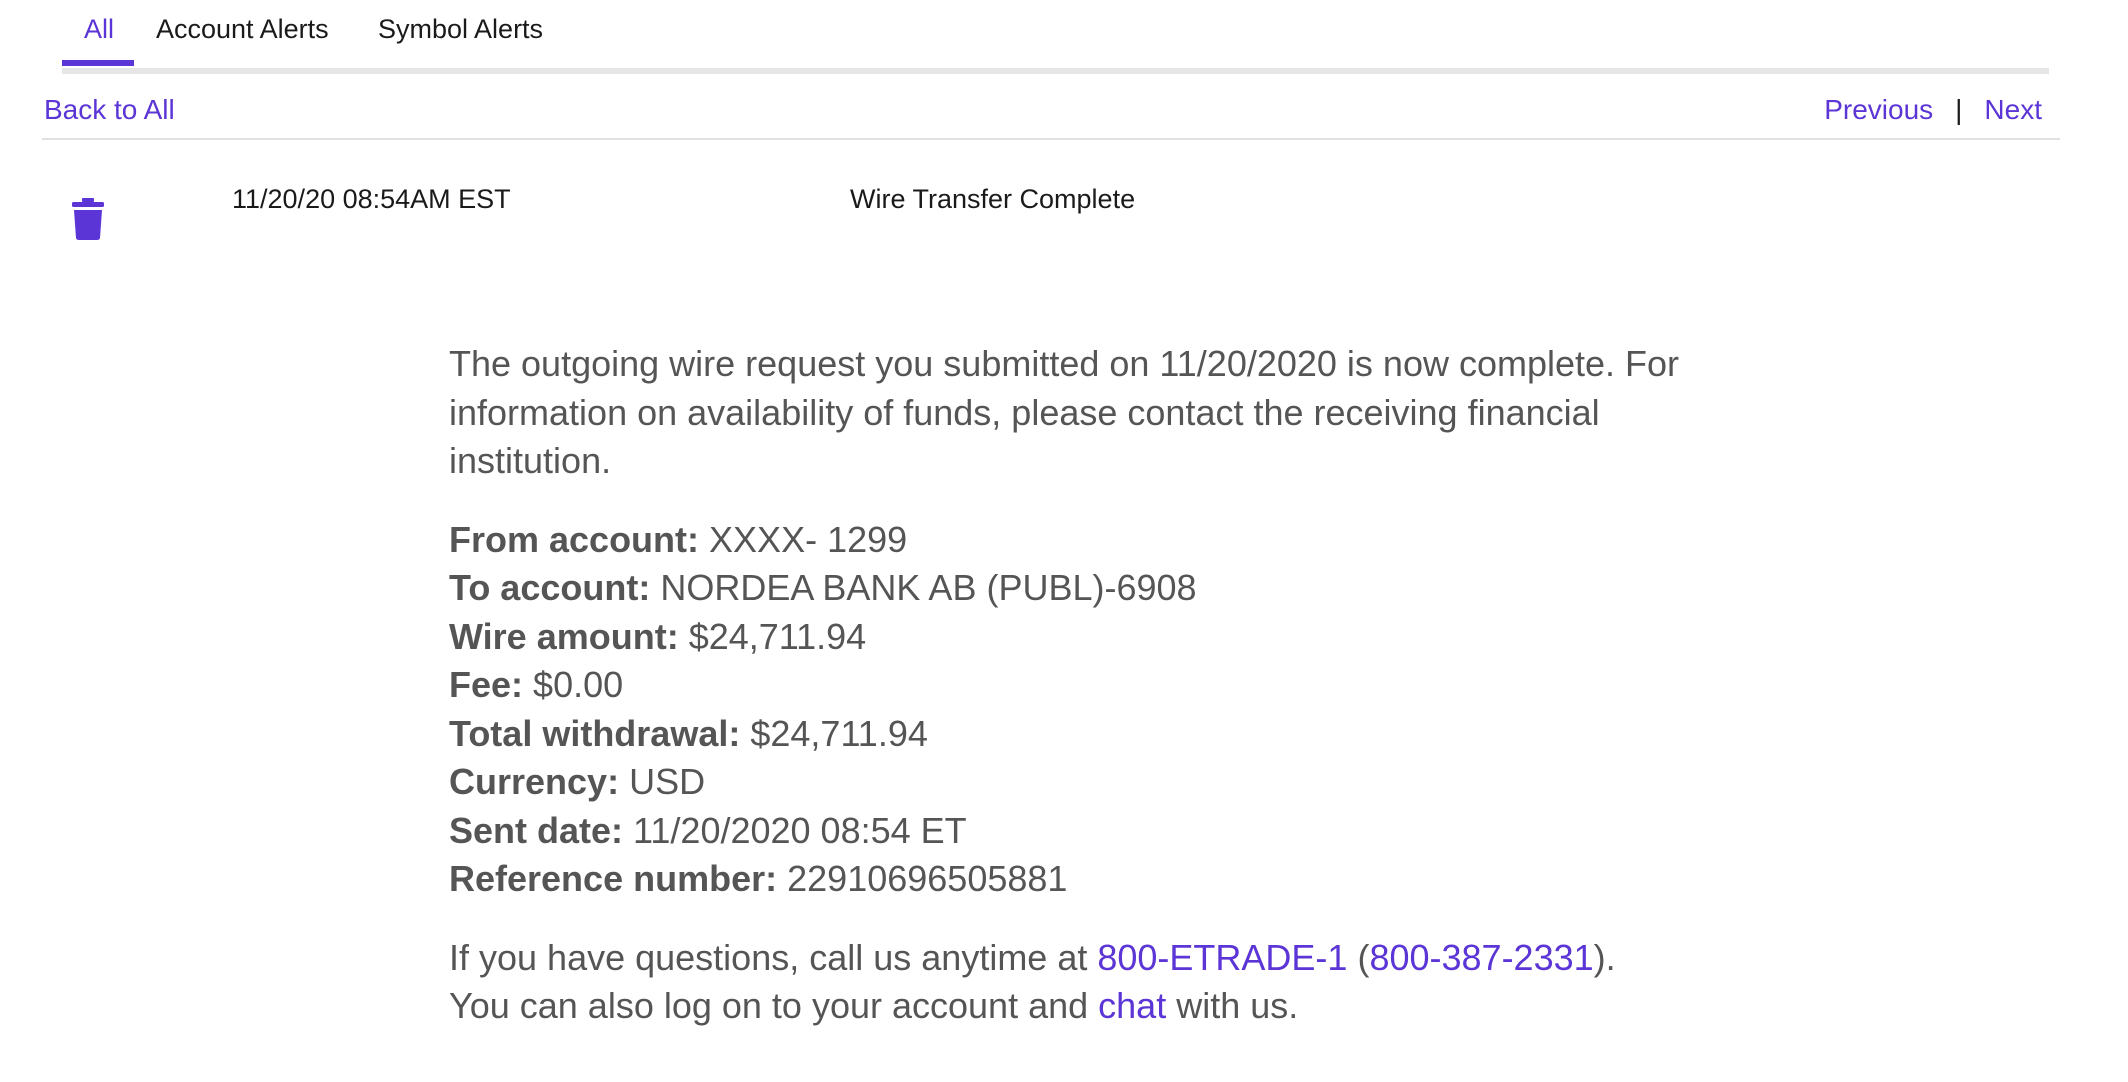 This screenshot has width=2128, height=1082. Describe the element at coordinates (1358, 957) in the screenshot. I see `paren-open: (` at that location.